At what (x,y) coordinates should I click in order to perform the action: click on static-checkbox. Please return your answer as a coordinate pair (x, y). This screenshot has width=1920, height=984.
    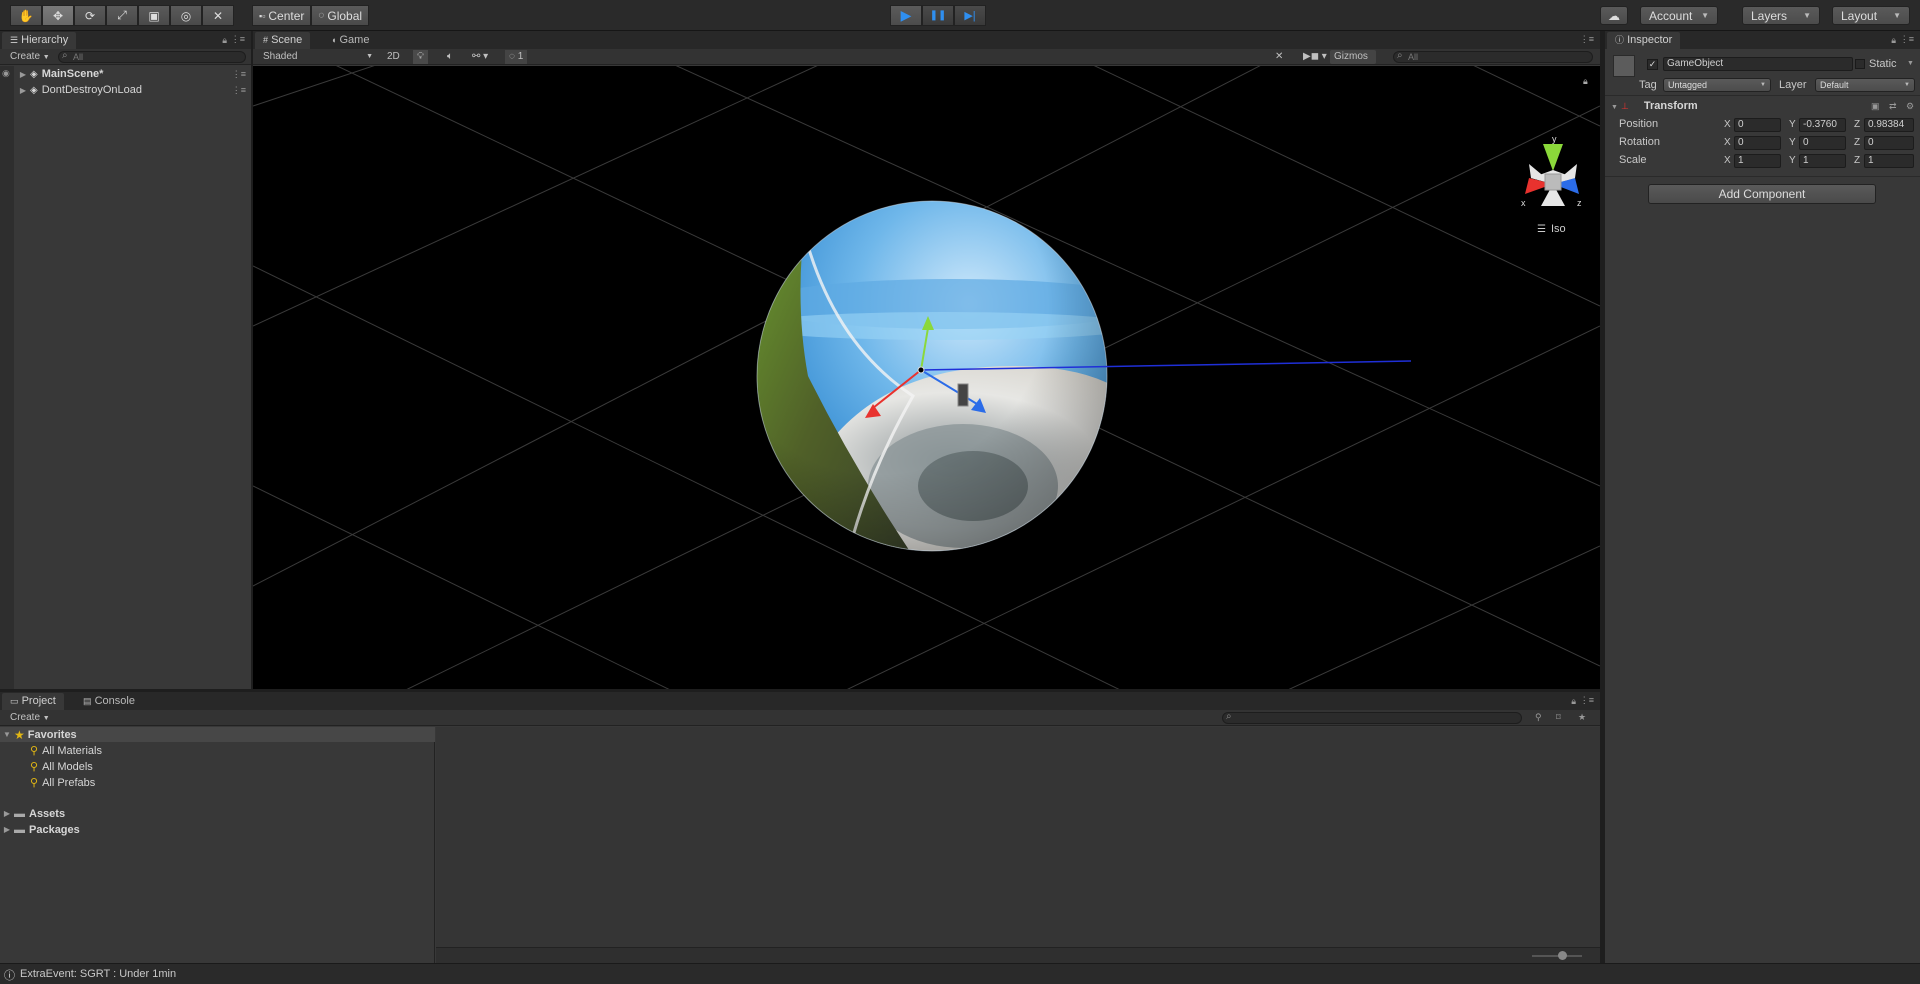
    Looking at the image, I should click on (1860, 64).